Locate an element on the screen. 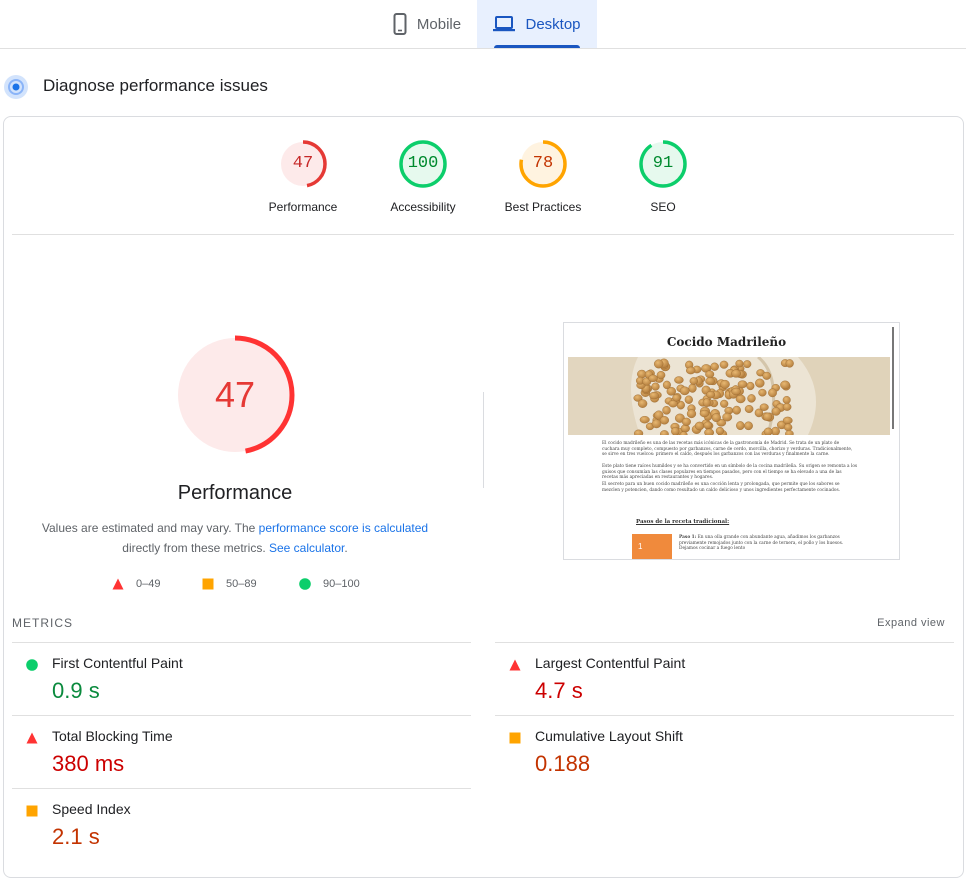 The width and height of the screenshot is (966, 878). metric-fcp: First Contentful Paint 0.9 s is located at coordinates (241, 678).